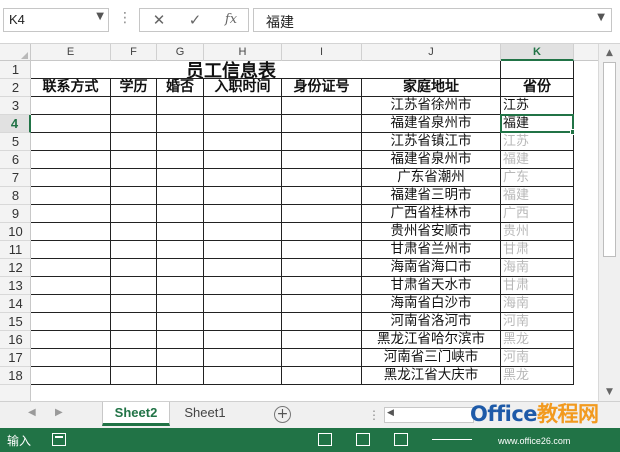 Image resolution: width=620 pixels, height=452 pixels. I want to click on province-cell: 甘肃, so click(537, 286).